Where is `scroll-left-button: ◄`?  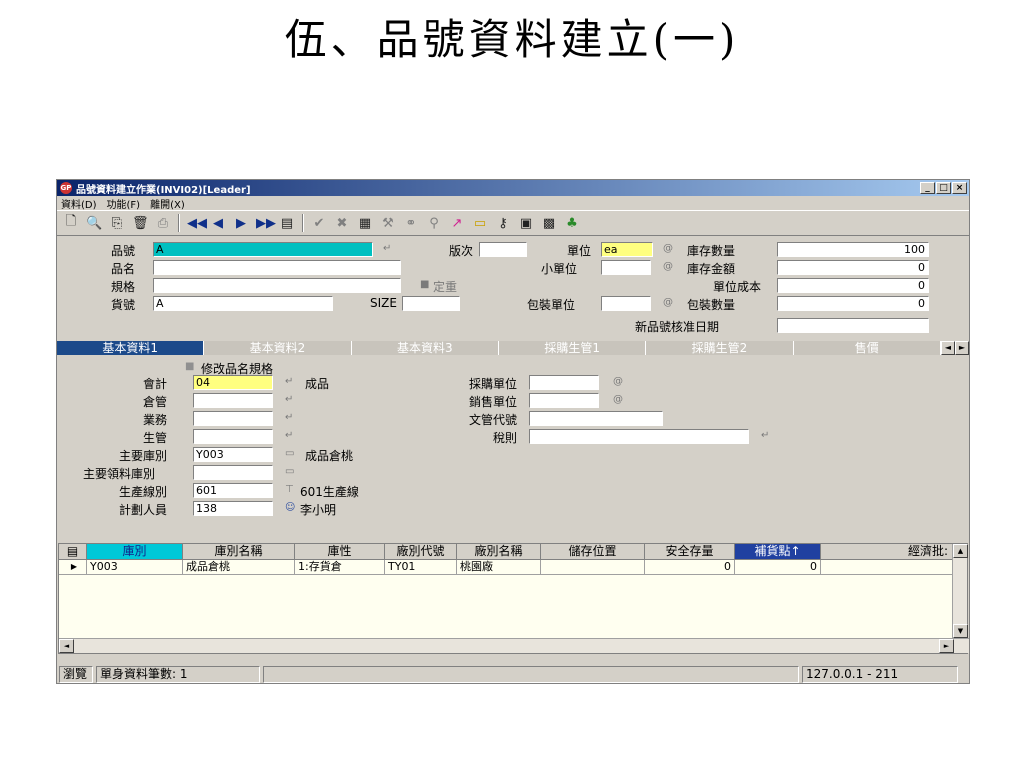 scroll-left-button: ◄ is located at coordinates (66, 646).